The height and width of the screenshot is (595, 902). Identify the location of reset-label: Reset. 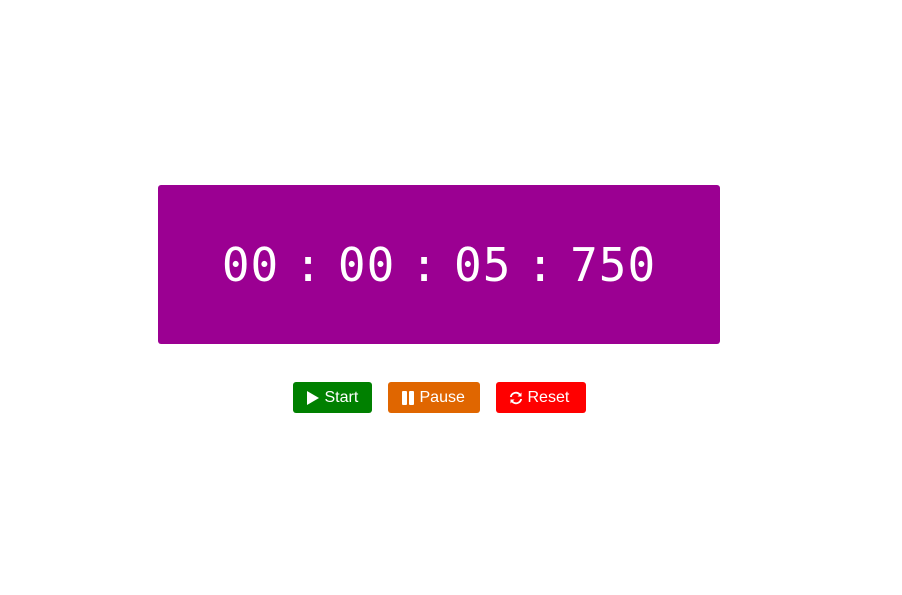
(548, 397).